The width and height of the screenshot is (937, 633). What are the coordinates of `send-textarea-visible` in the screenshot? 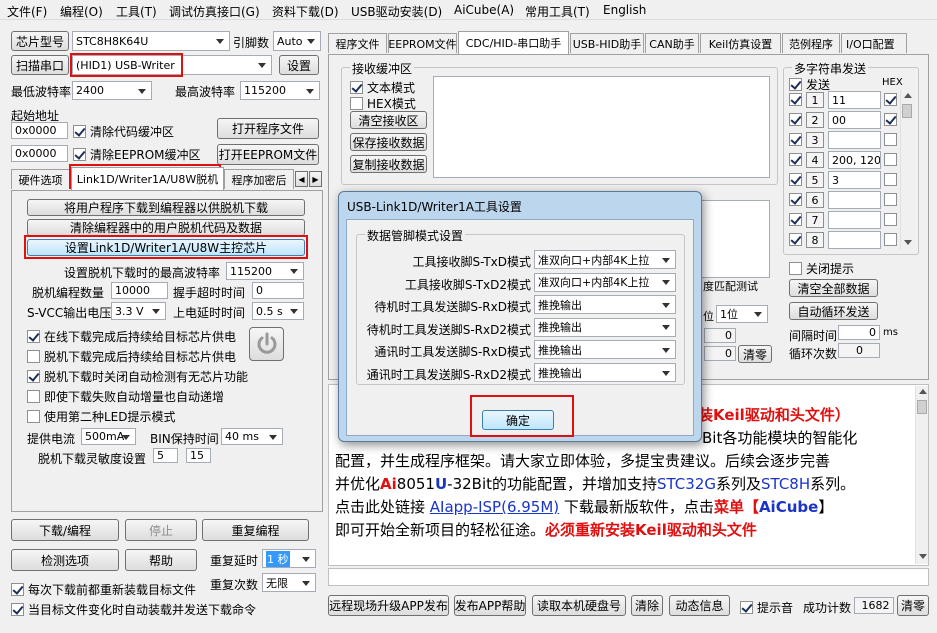 It's located at (730, 239).